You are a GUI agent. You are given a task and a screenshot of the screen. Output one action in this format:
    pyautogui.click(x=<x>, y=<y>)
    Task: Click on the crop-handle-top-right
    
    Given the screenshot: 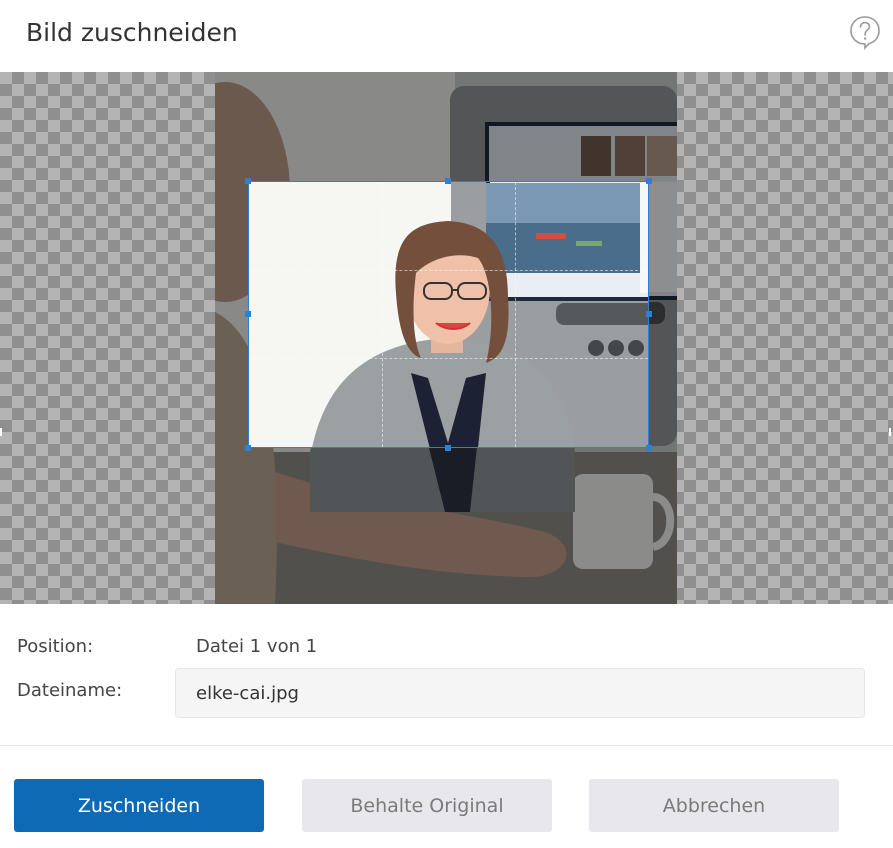 What is the action you would take?
    pyautogui.click(x=649, y=181)
    